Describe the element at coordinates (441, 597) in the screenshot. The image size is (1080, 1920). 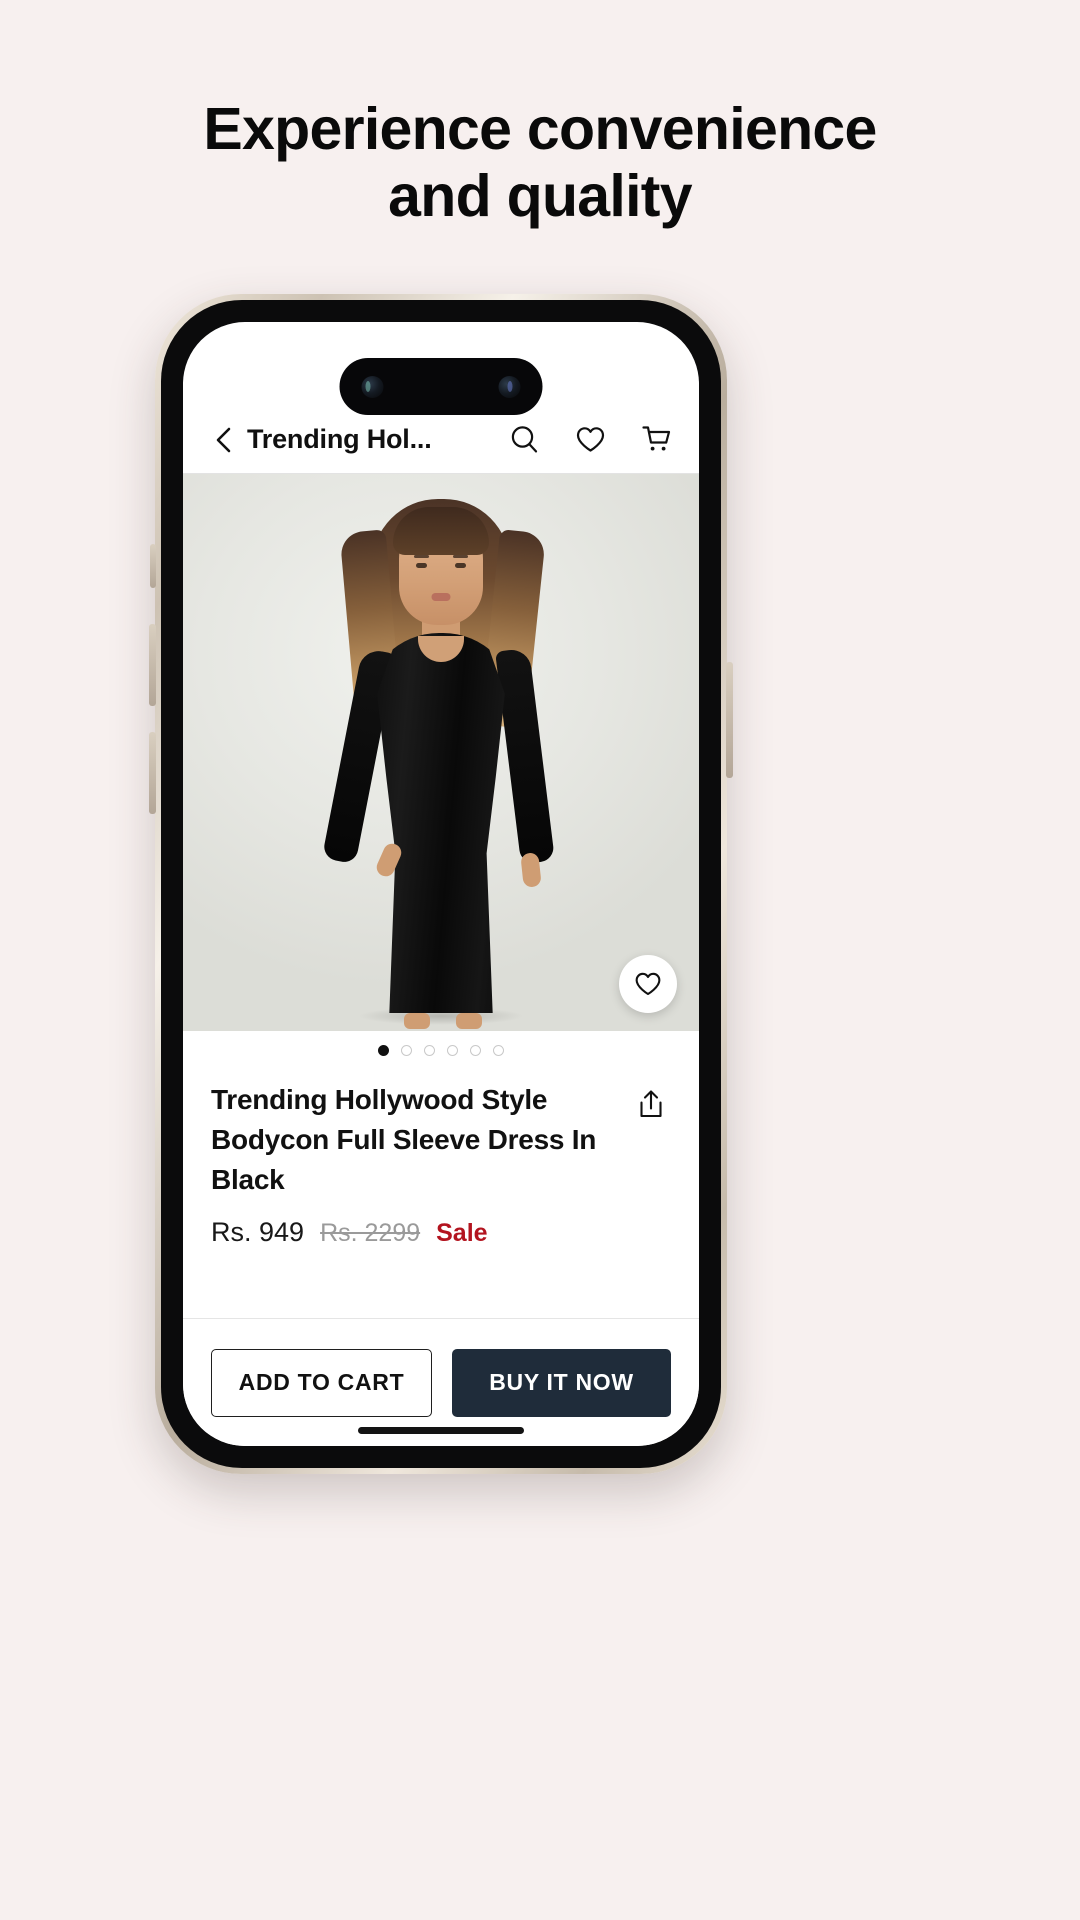
I see `model-lips` at that location.